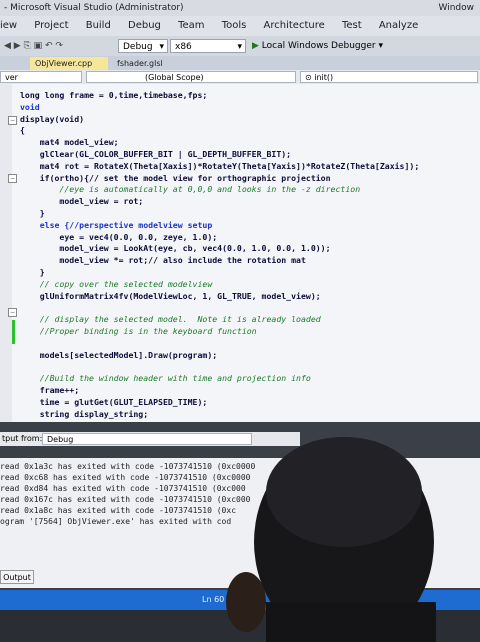 The height and width of the screenshot is (642, 480). What do you see at coordinates (213, 599) in the screenshot?
I see `cursor-position: Ln 60` at bounding box center [213, 599].